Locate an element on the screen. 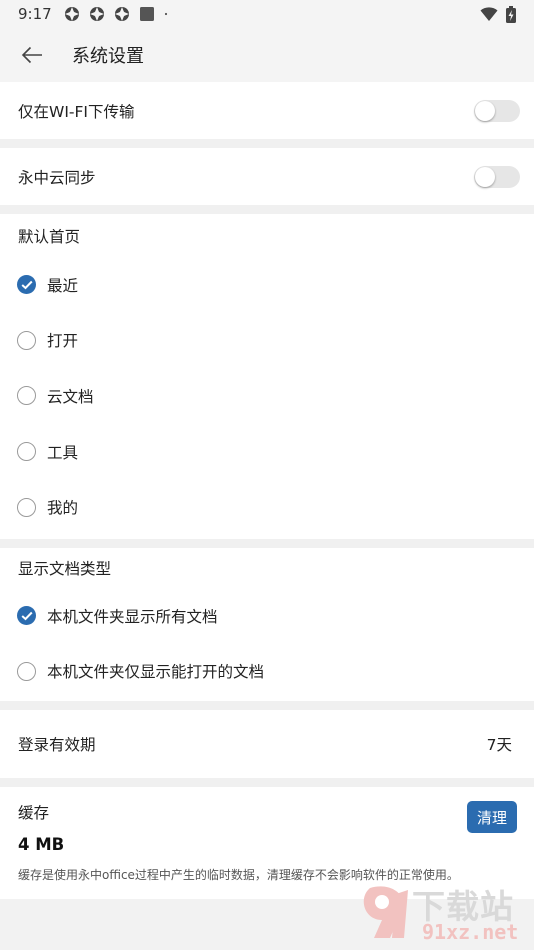 This screenshot has height=950, width=534. option-label: 最近 is located at coordinates (63, 285).